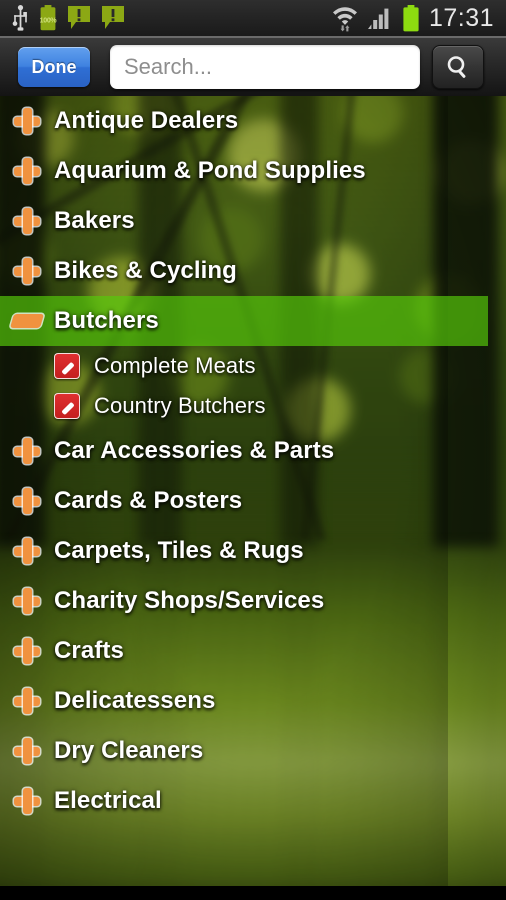 The image size is (506, 900). I want to click on list-item-category: Dry Cleaners, so click(253, 751).